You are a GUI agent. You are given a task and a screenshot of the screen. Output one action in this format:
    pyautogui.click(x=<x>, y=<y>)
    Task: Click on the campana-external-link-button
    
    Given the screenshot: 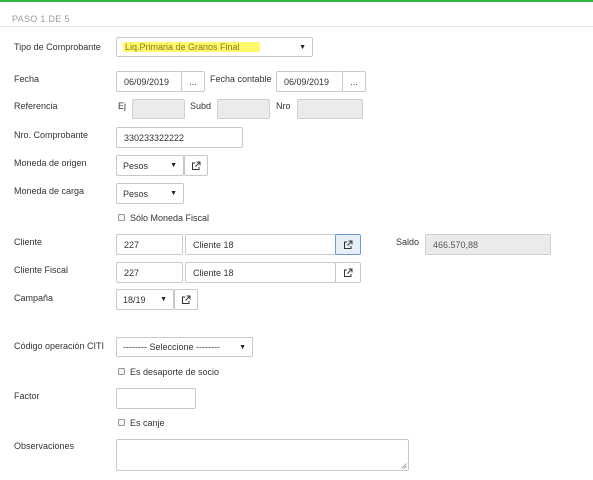 What is the action you would take?
    pyautogui.click(x=186, y=299)
    